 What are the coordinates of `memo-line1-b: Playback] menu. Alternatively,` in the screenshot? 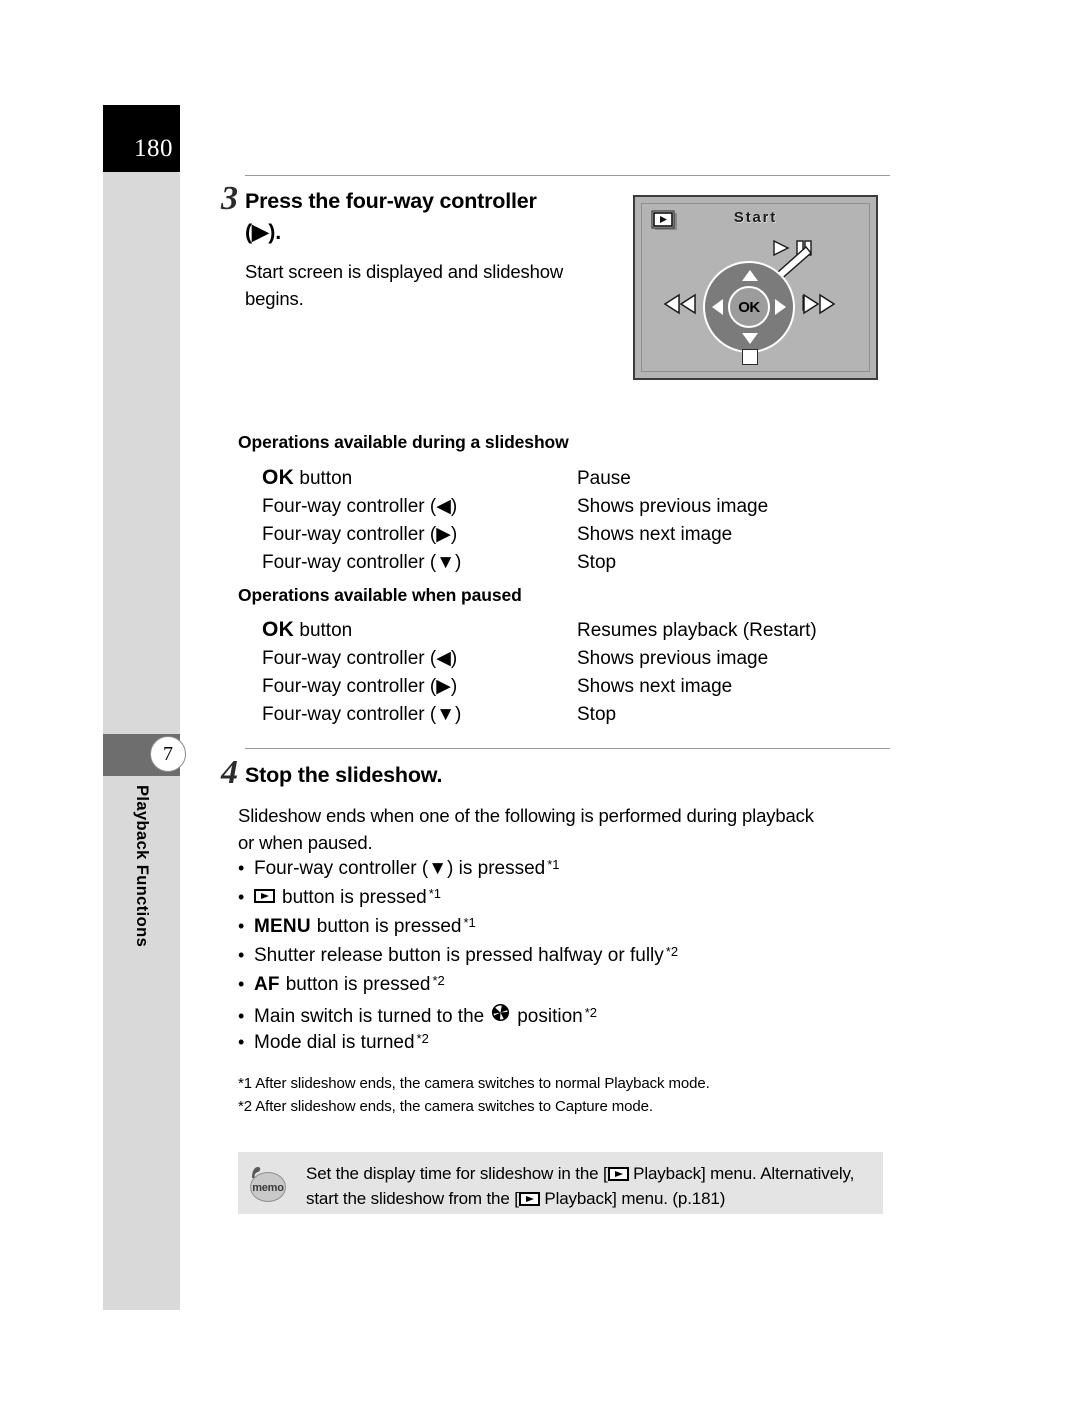 It's located at (744, 1173).